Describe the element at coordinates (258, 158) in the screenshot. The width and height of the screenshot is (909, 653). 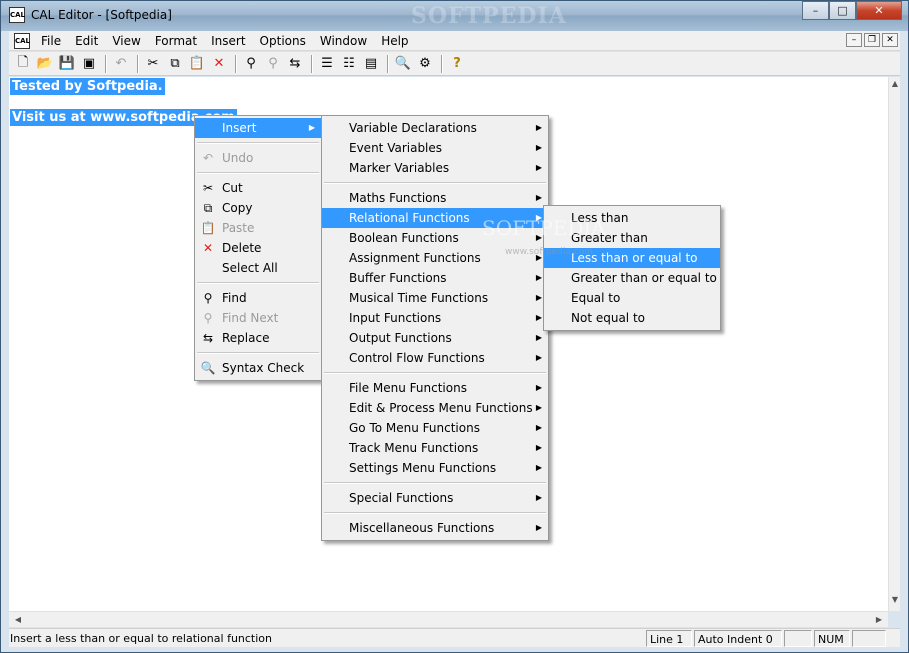
I see `context-undo: ↶ Undo` at that location.